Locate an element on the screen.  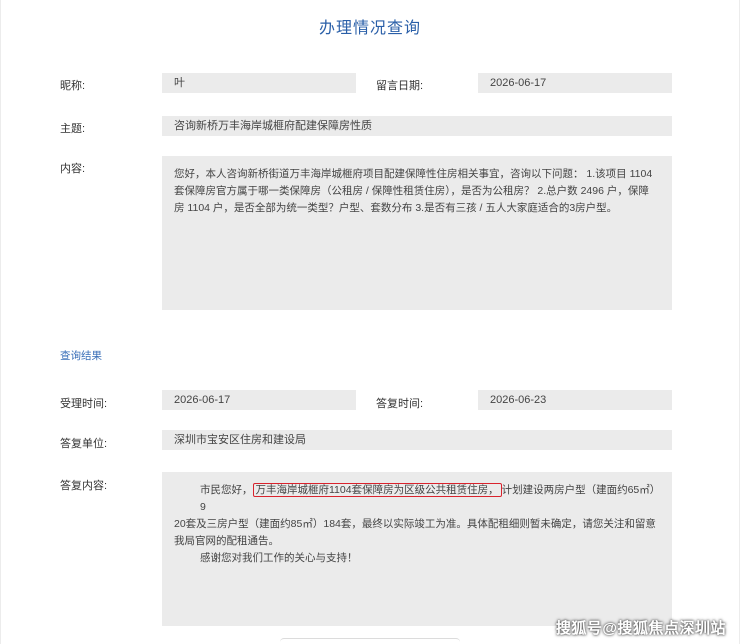
subject-label: 主题: is located at coordinates (73, 129).